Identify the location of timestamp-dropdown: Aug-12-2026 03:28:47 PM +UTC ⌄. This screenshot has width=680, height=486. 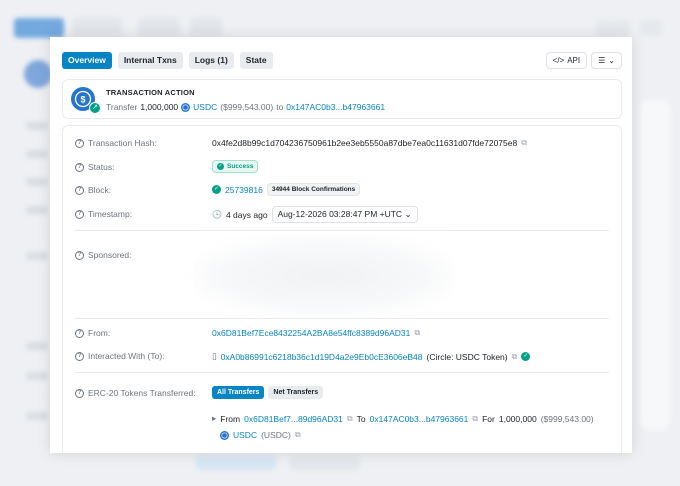
(344, 214).